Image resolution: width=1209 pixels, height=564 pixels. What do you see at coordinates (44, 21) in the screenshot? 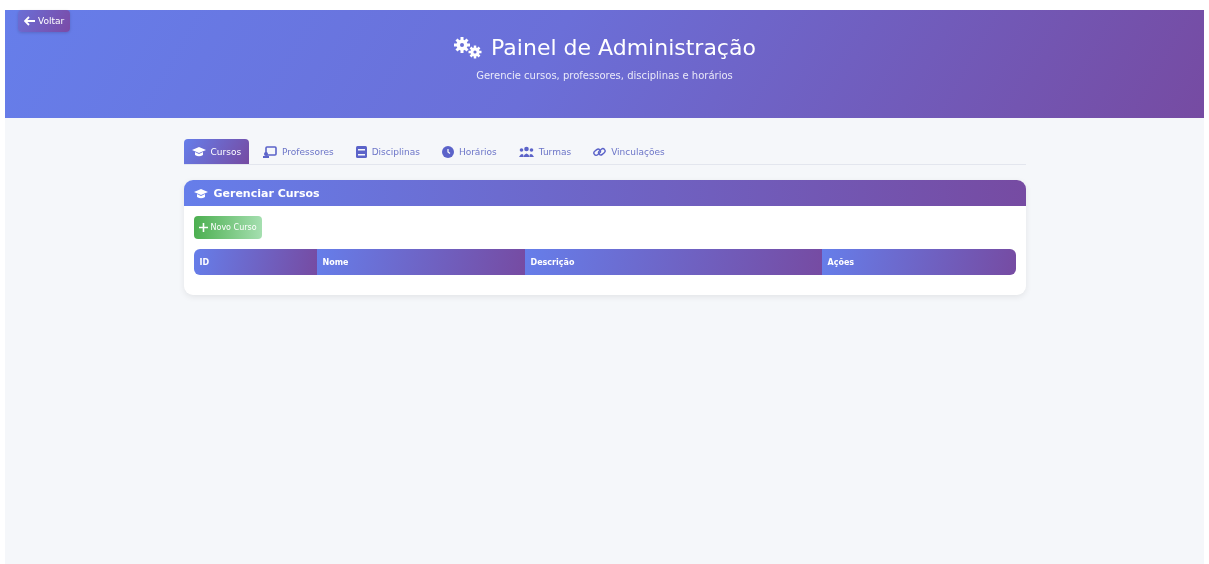
I see `back-button: Voltar` at bounding box center [44, 21].